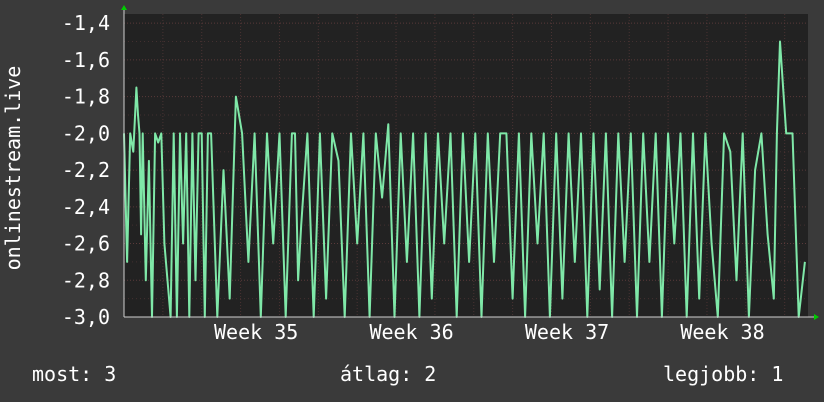  I want to click on y-tick-label: -1,6, so click(86, 60).